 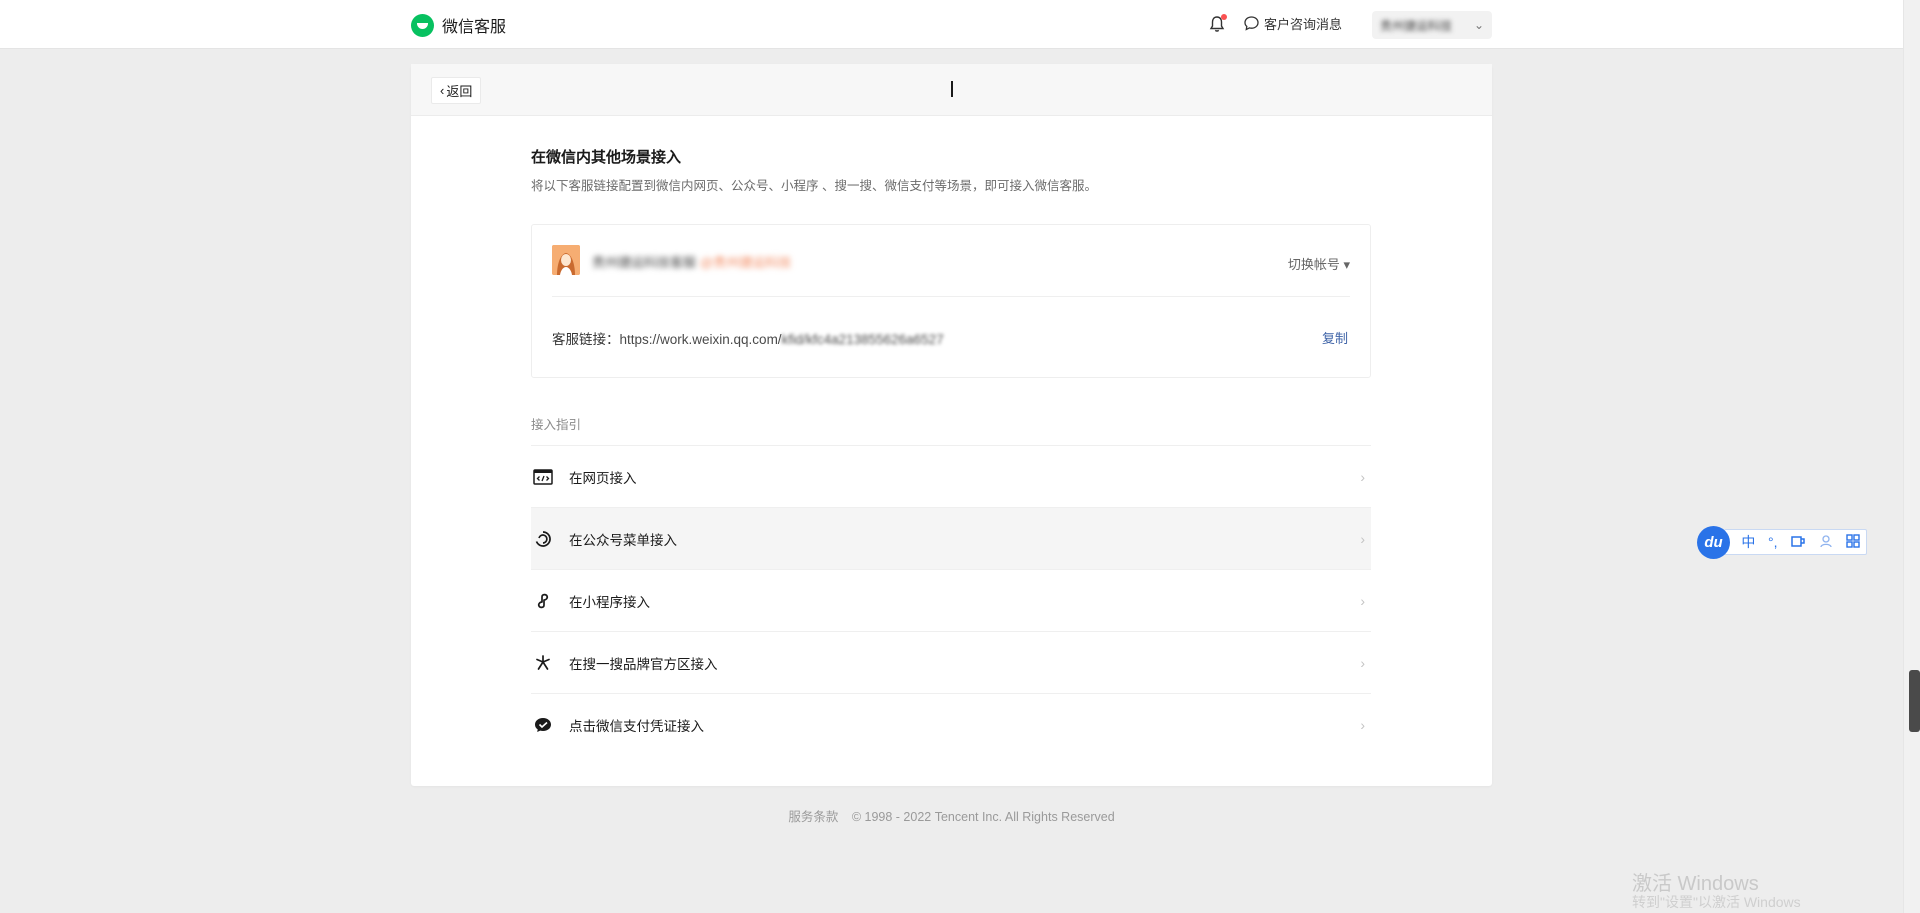 I want to click on notification-bell, so click(x=1217, y=24).